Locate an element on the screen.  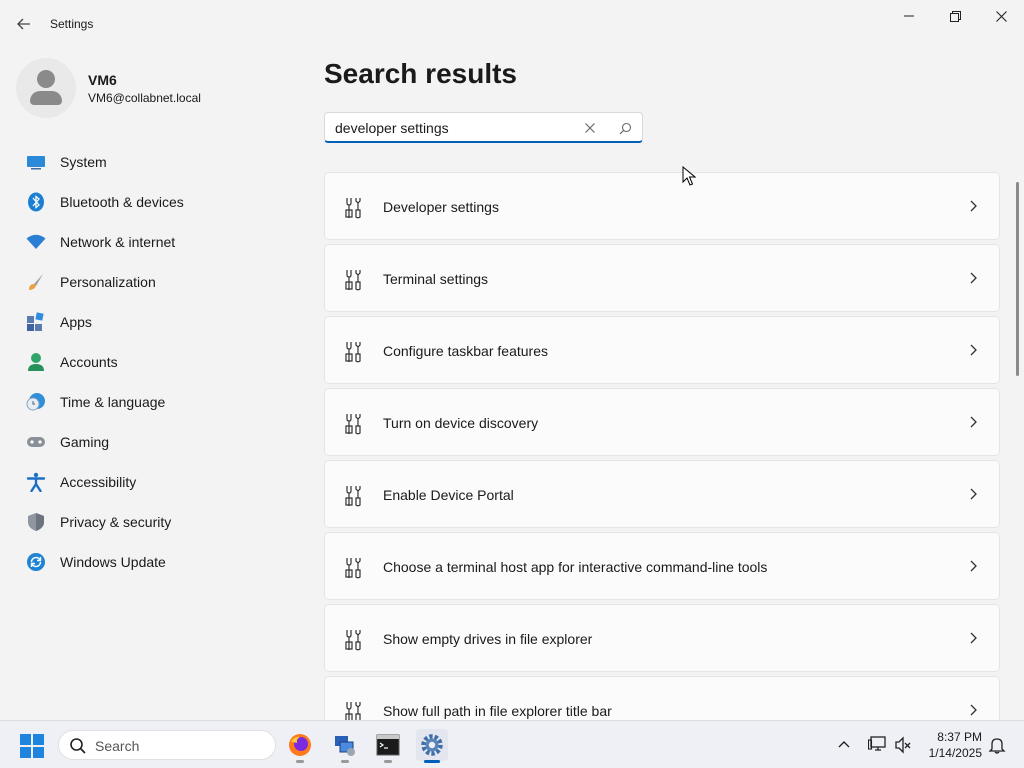
restore-icon is located at coordinates (955, 16).